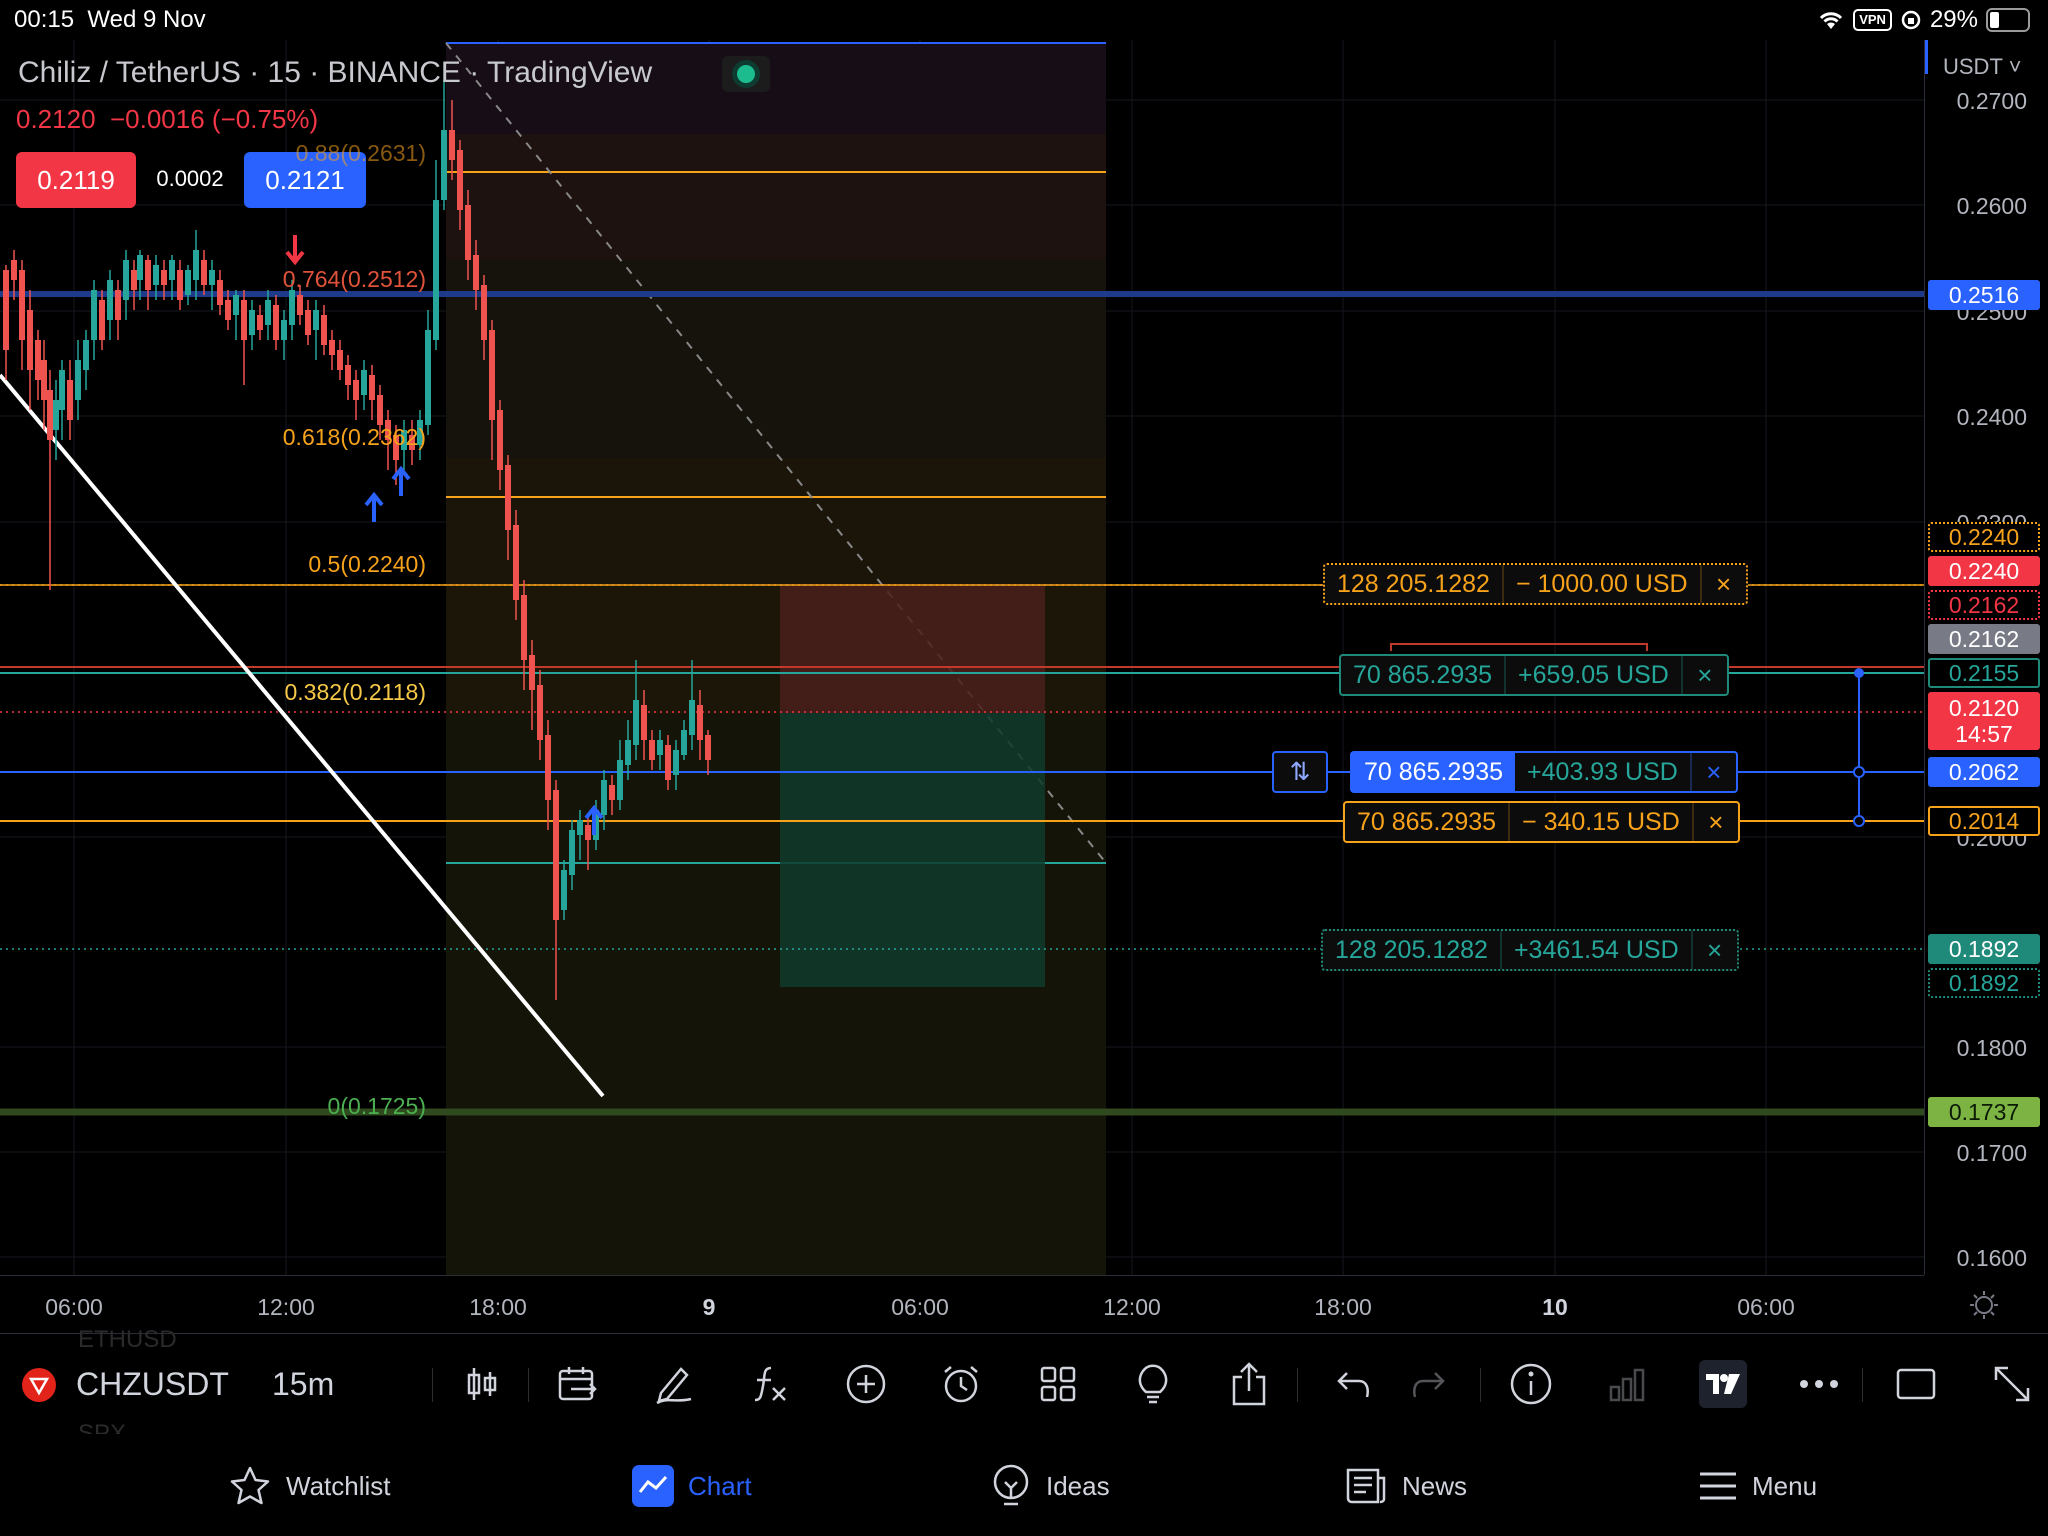  I want to click on currency-selector: USDT ˅, so click(1982, 67).